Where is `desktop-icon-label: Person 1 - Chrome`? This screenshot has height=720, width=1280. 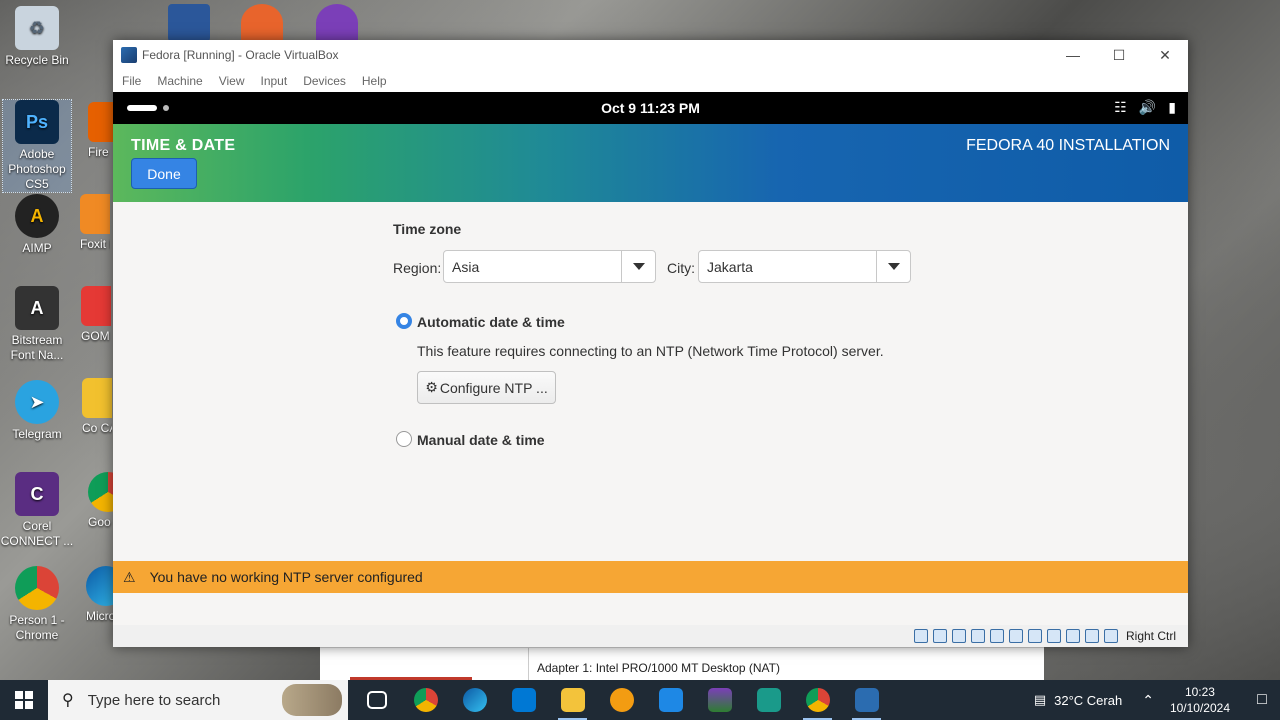 desktop-icon-label: Person 1 - Chrome is located at coordinates (37, 627).